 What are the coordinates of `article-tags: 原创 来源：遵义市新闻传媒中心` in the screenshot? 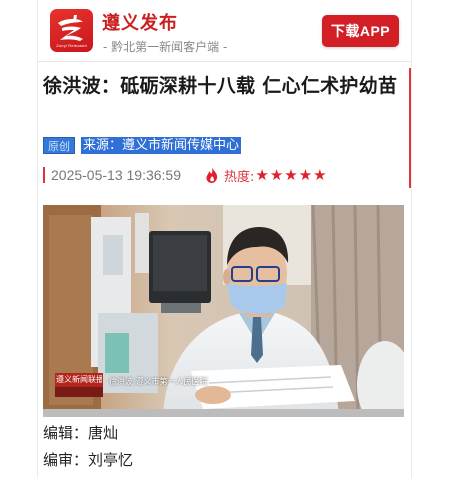 It's located at (142, 145).